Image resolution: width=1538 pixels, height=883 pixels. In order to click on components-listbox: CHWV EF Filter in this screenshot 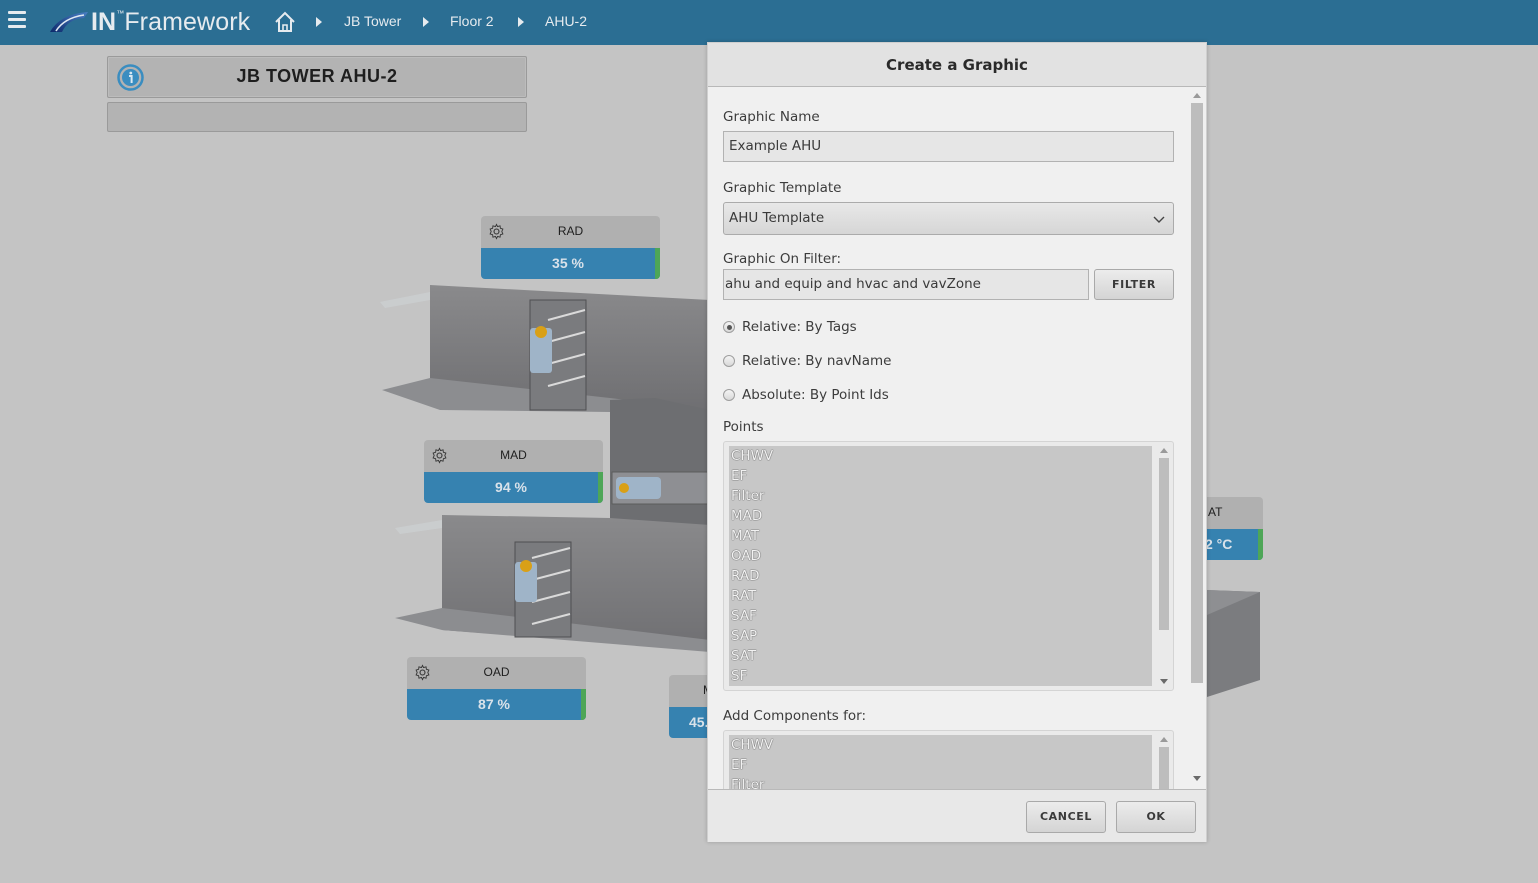, I will do `click(948, 759)`.